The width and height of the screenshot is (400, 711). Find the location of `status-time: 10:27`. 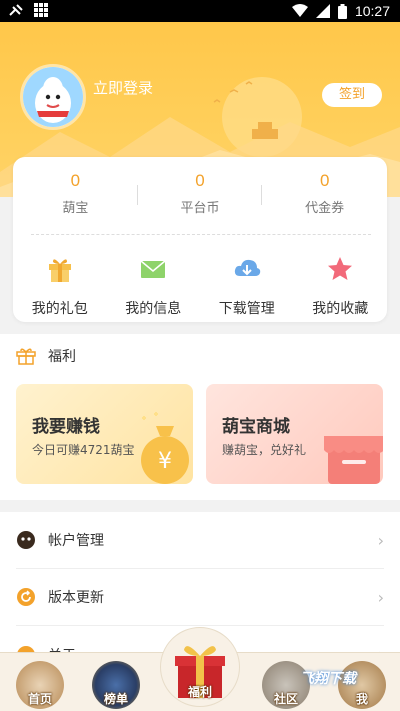

status-time: 10:27 is located at coordinates (372, 11).